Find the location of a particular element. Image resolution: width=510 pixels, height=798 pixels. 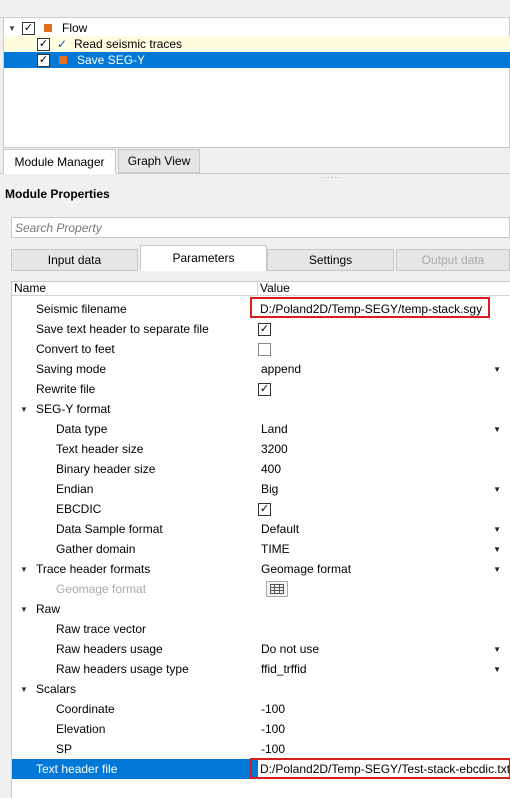

flow-square-icon is located at coordinates (48, 28).